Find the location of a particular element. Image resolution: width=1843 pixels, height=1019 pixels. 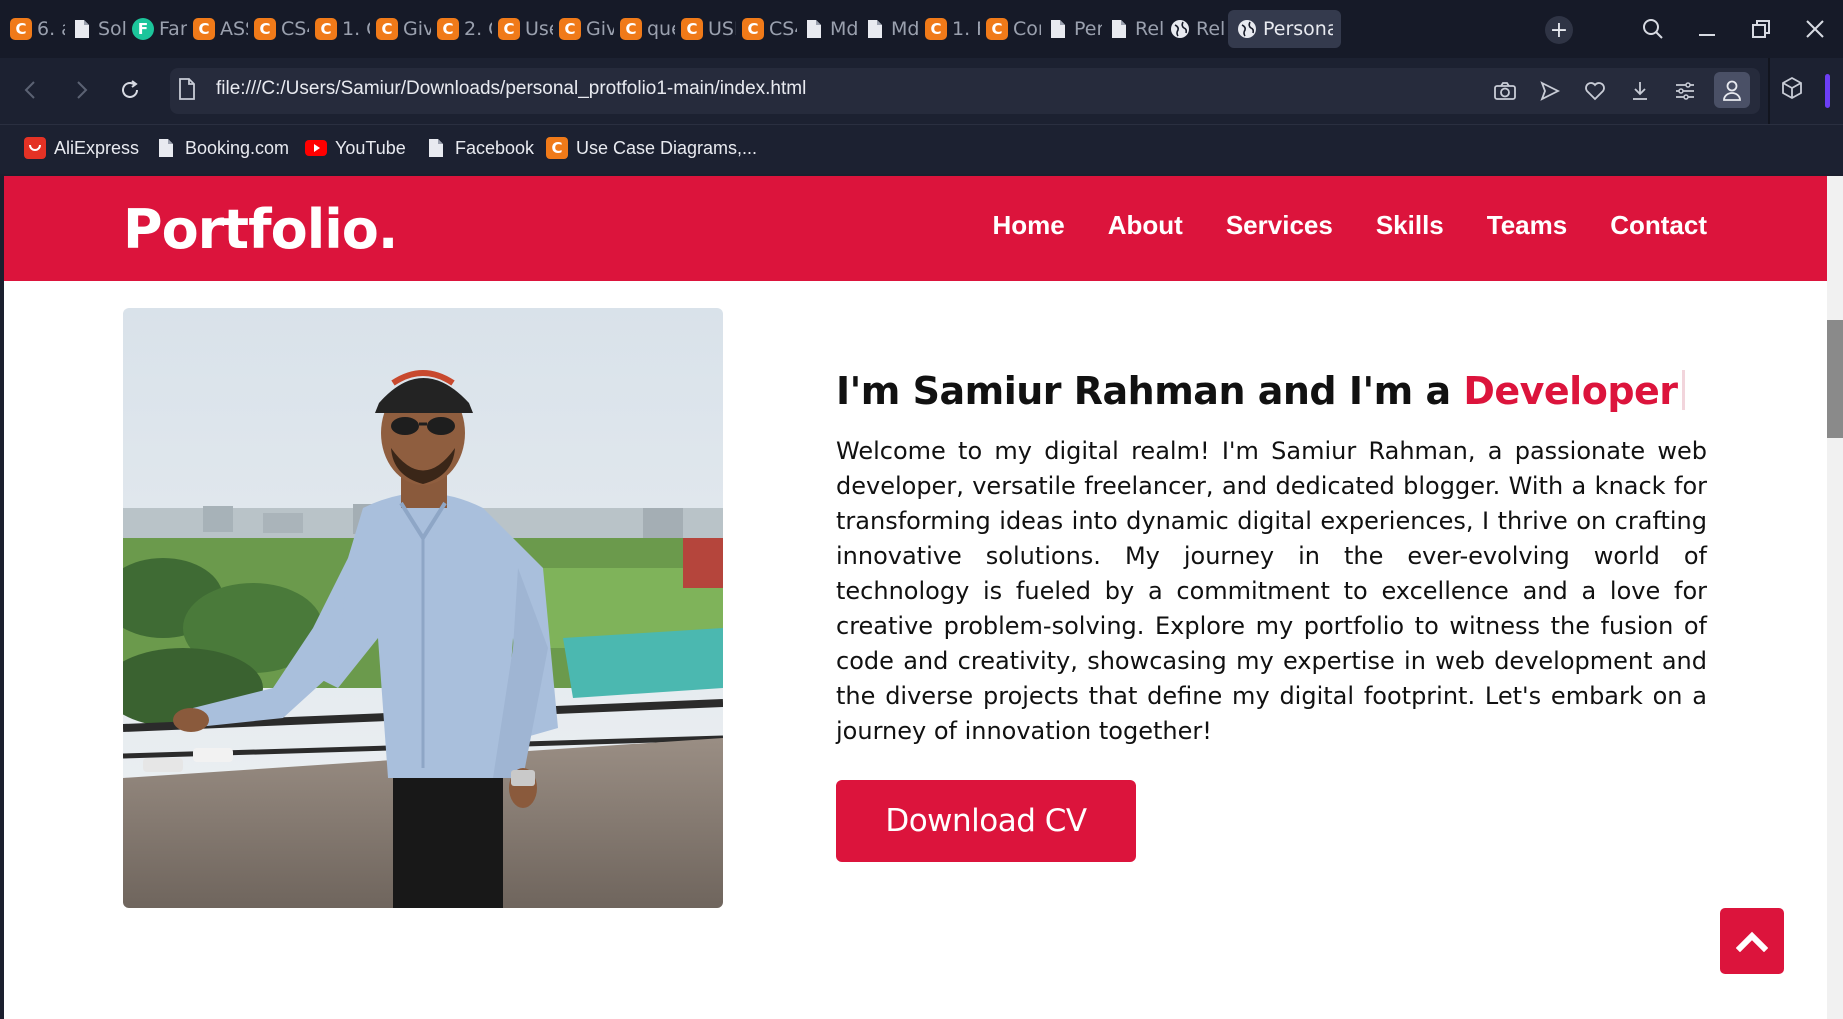

nav-skills: Skills is located at coordinates (1410, 225).